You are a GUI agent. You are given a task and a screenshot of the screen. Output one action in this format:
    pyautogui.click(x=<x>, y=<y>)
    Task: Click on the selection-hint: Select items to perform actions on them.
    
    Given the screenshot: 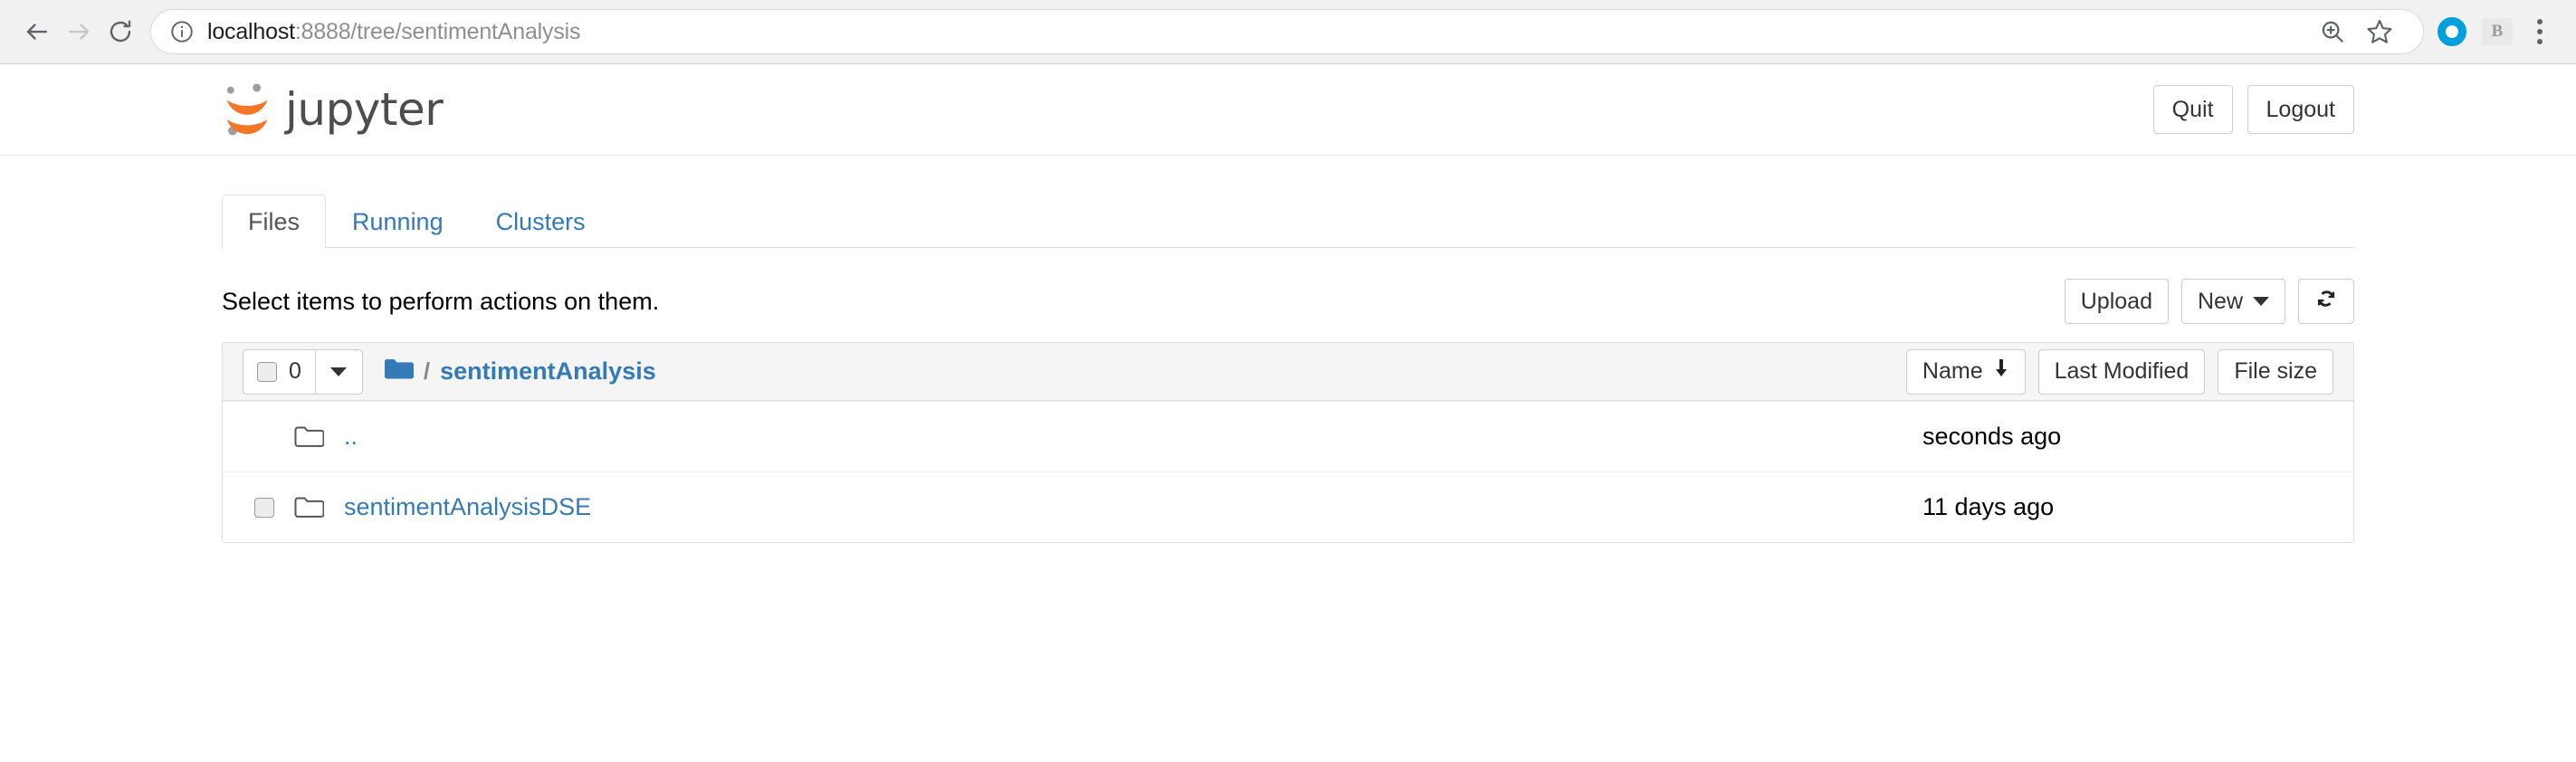 What is the action you would take?
    pyautogui.click(x=441, y=301)
    